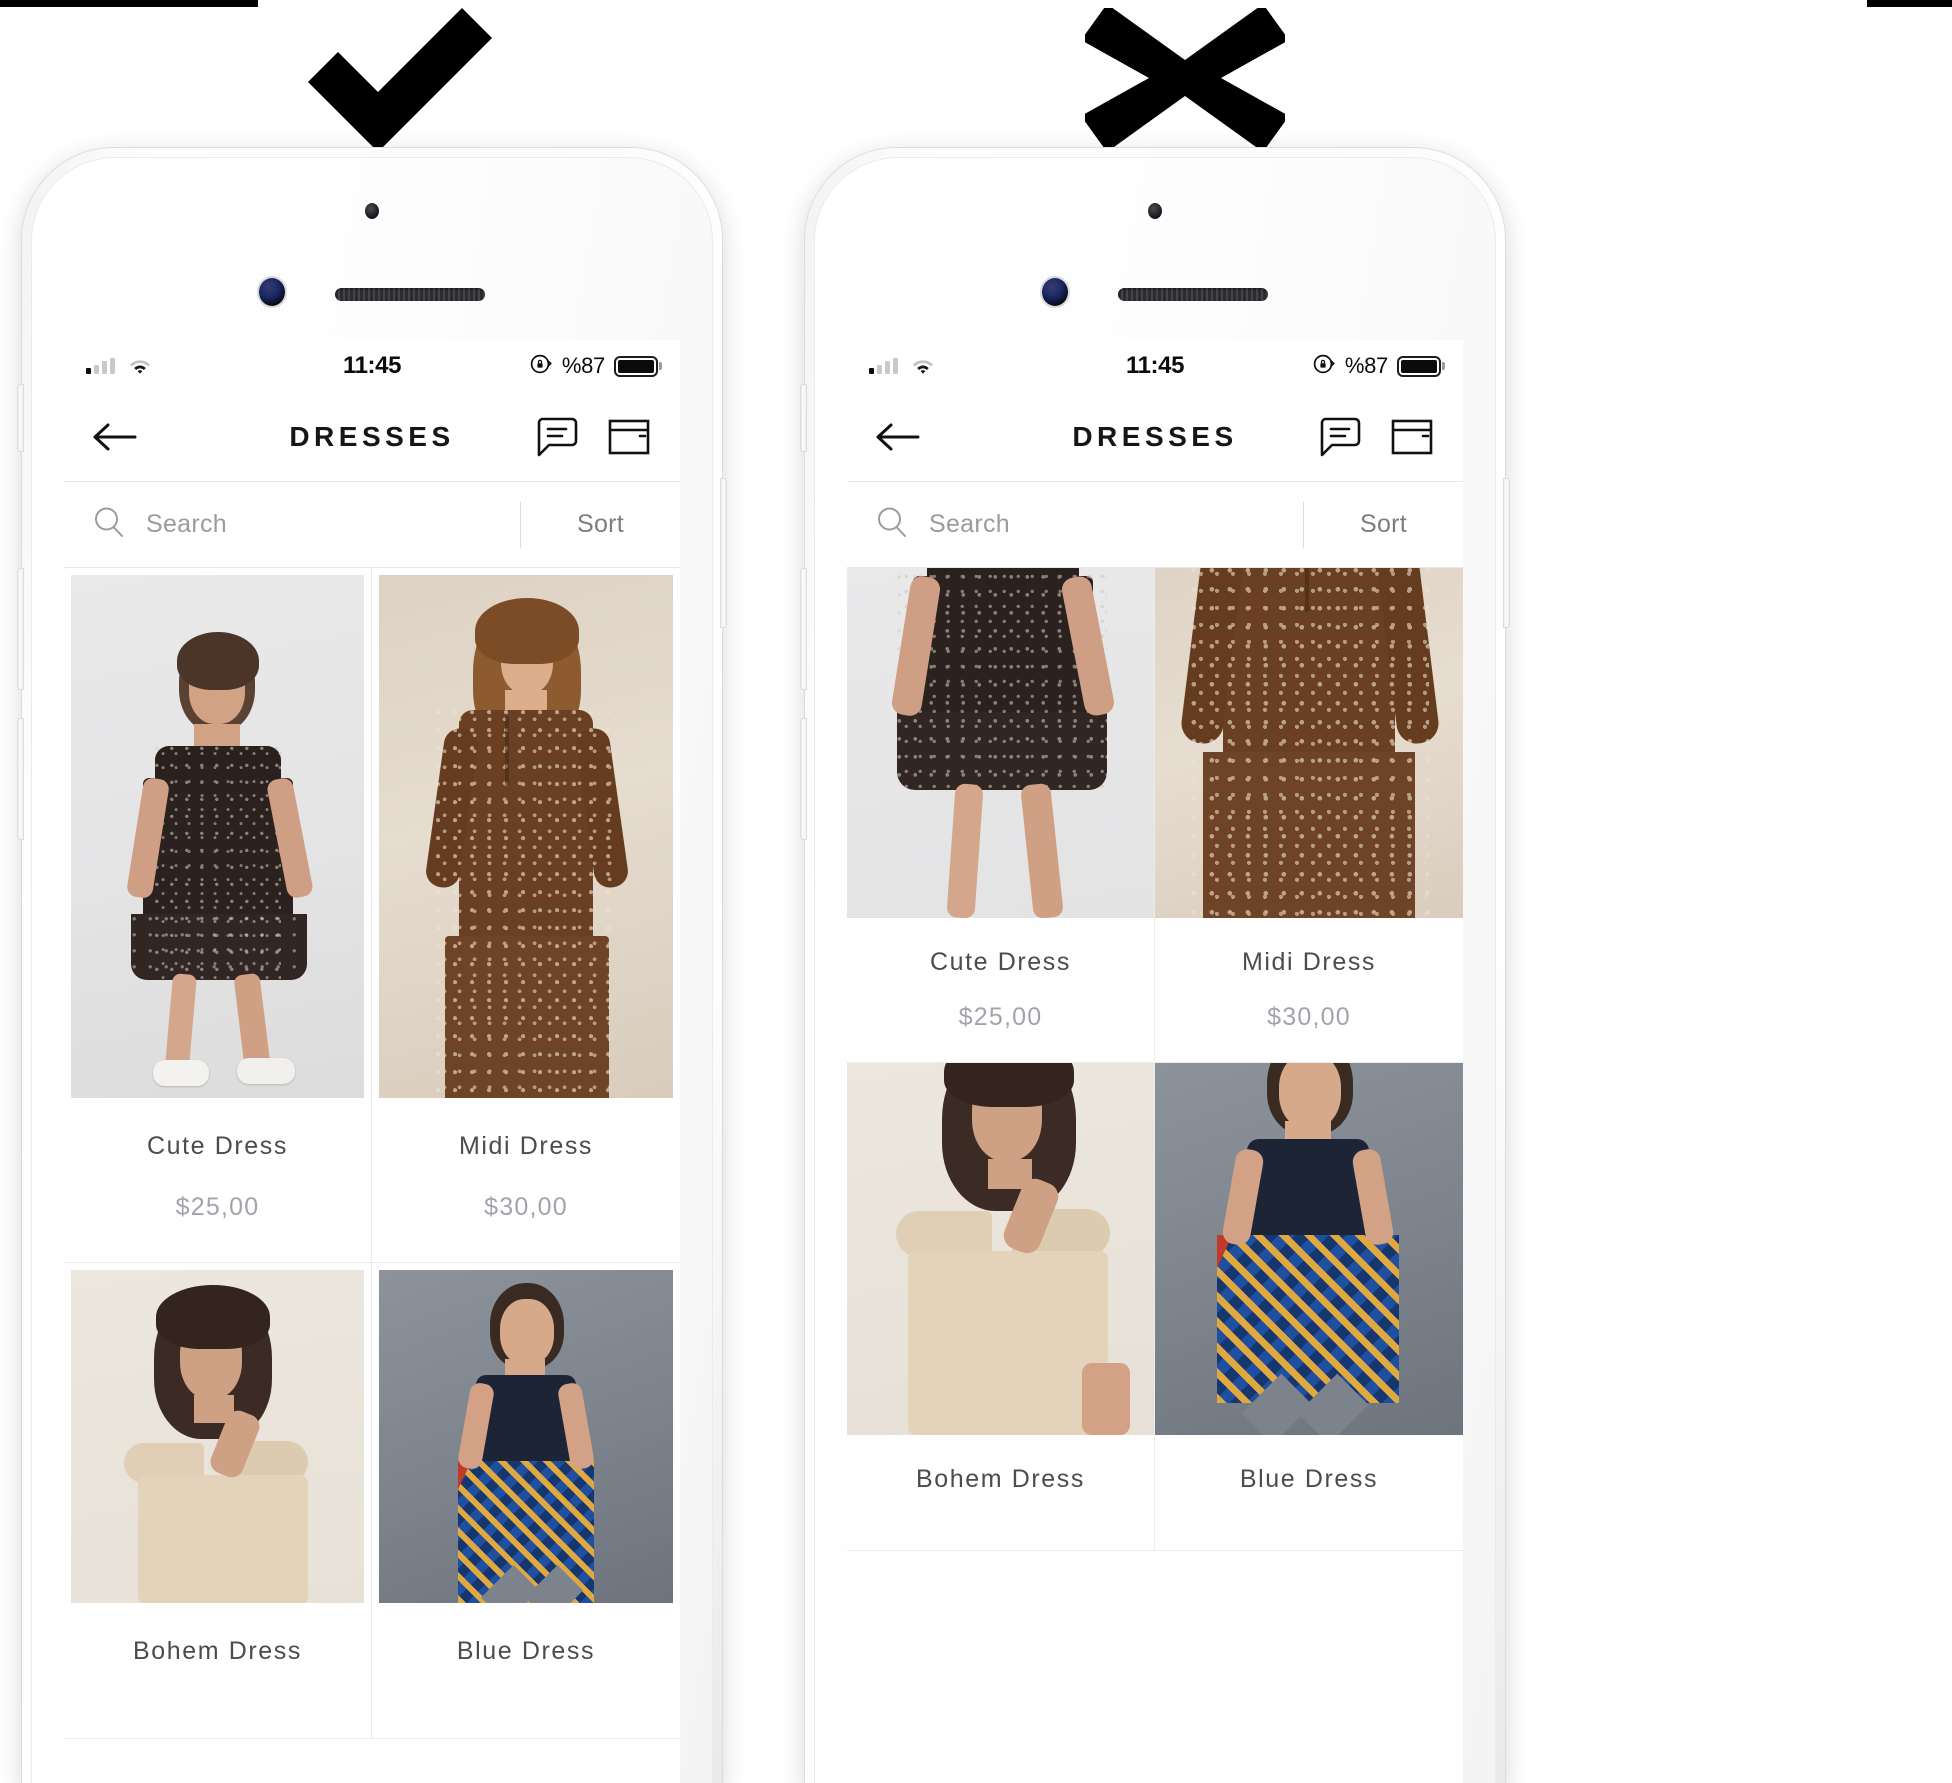 The height and width of the screenshot is (1783, 1952). Describe the element at coordinates (1909, 3) in the screenshot. I see `top-edge-bar-right` at that location.